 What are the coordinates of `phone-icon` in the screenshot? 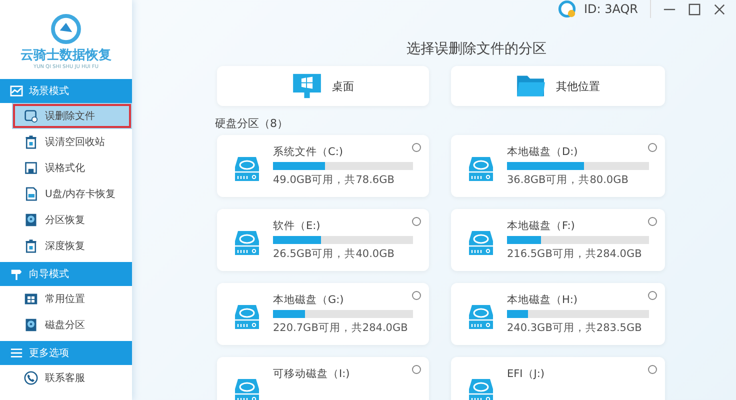 It's located at (31, 378).